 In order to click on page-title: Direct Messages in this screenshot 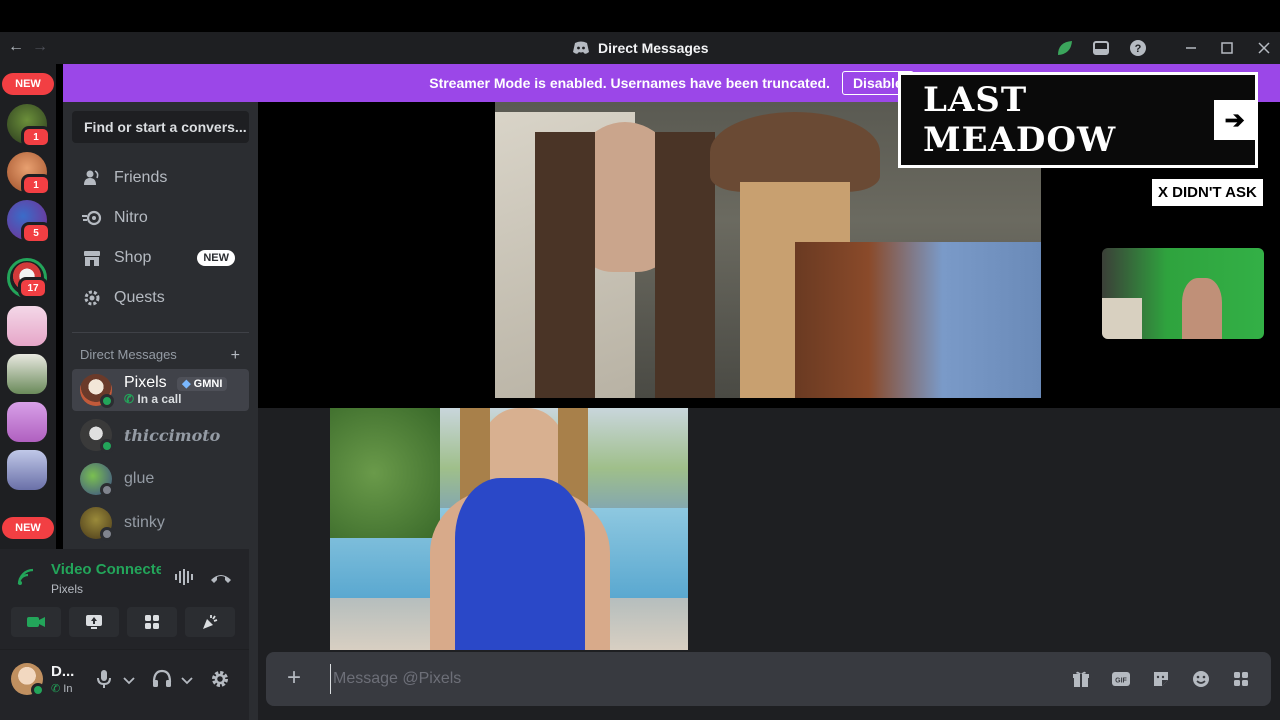, I will do `click(653, 48)`.